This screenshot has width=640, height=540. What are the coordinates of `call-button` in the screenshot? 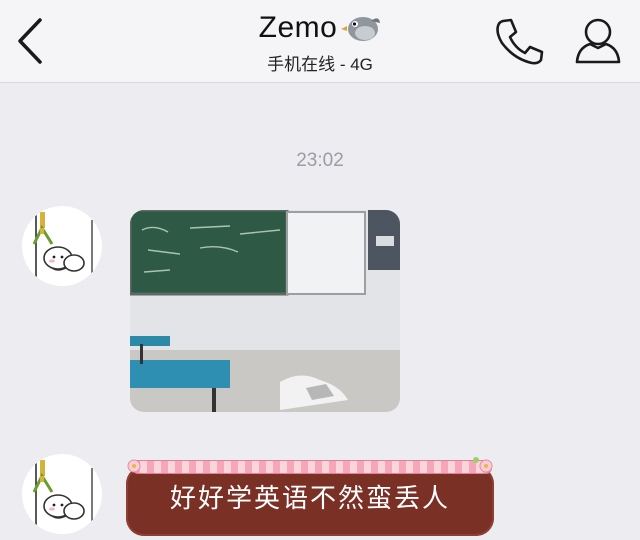 It's located at (519, 41).